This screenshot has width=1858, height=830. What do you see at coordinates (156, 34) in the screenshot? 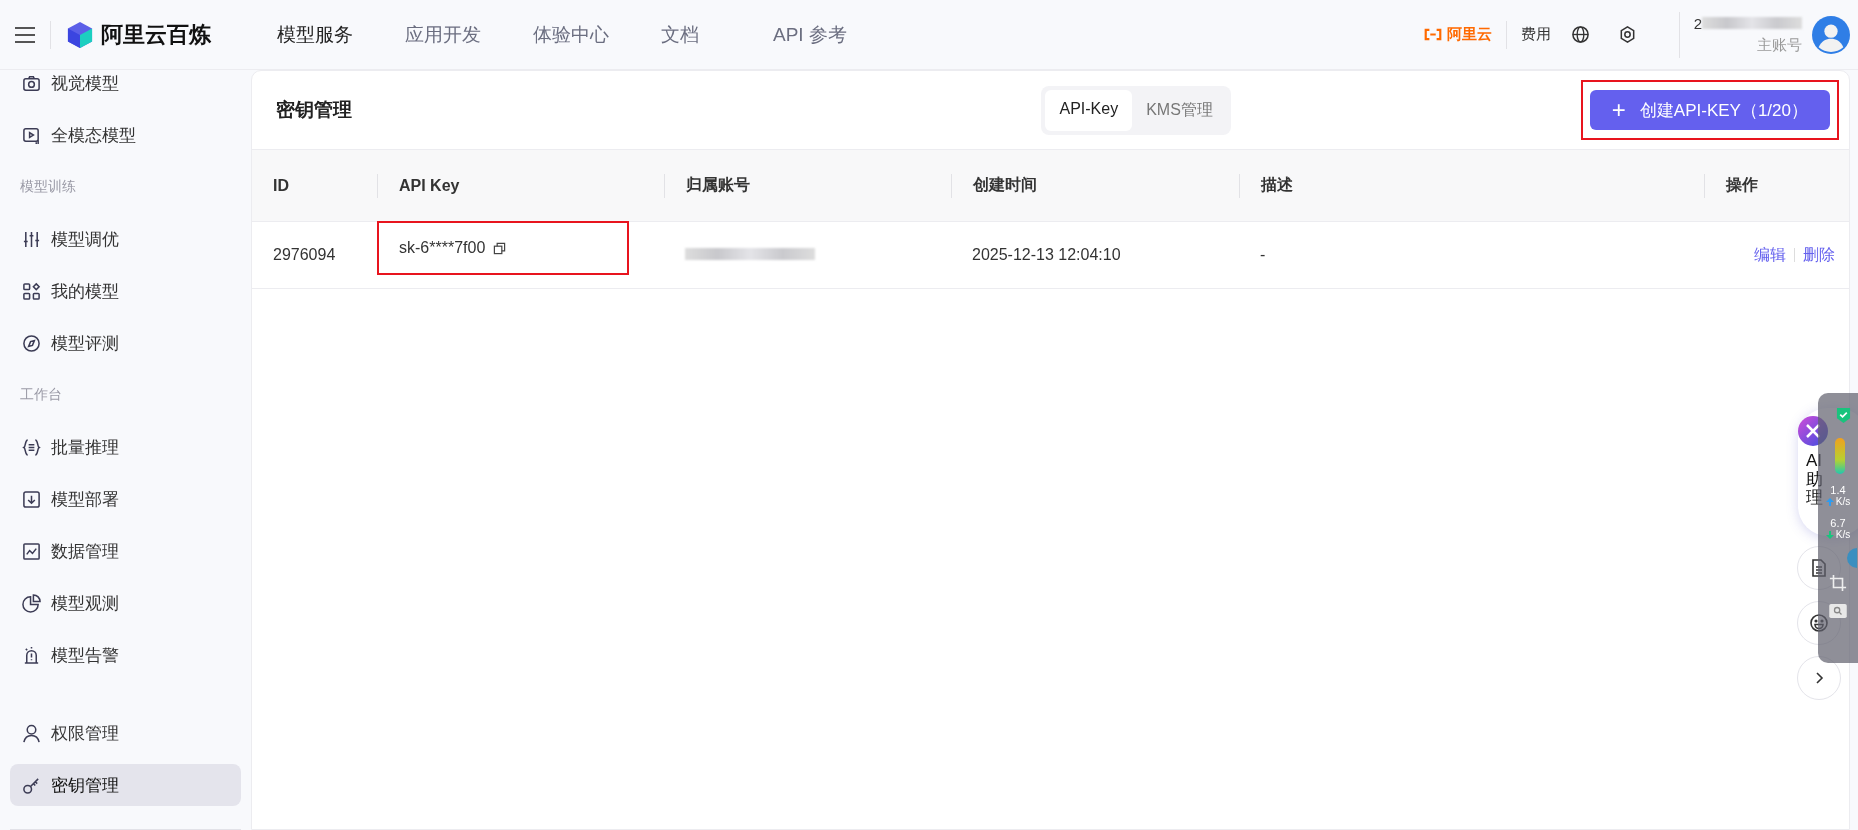
I see `brand-name: 阿里云百炼` at bounding box center [156, 34].